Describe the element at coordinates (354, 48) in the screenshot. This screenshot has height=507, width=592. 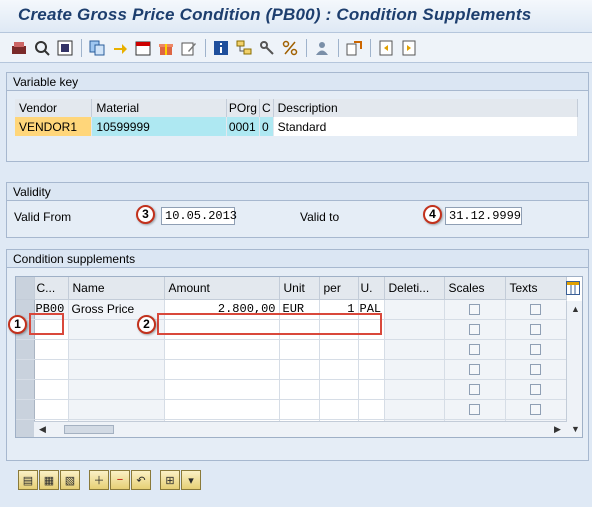
I see `export-icon` at that location.